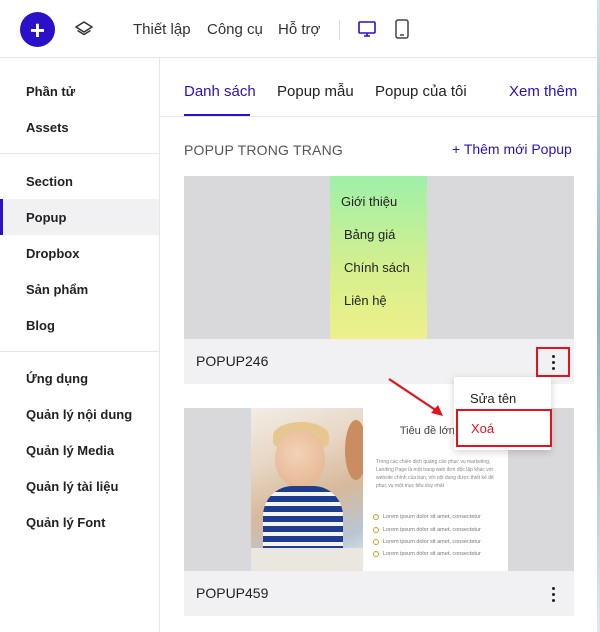  Describe the element at coordinates (79, 181) in the screenshot. I see `sidebar-item-section: Section` at that location.